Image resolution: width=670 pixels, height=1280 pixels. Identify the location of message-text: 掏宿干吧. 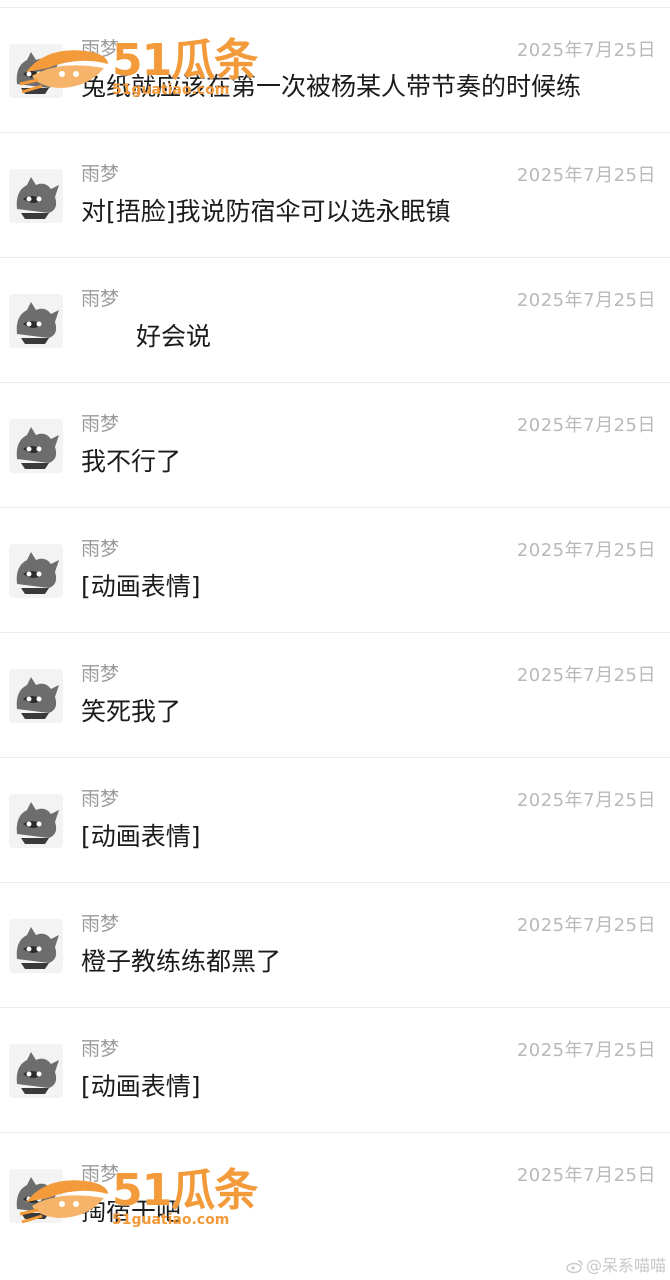
(131, 1211).